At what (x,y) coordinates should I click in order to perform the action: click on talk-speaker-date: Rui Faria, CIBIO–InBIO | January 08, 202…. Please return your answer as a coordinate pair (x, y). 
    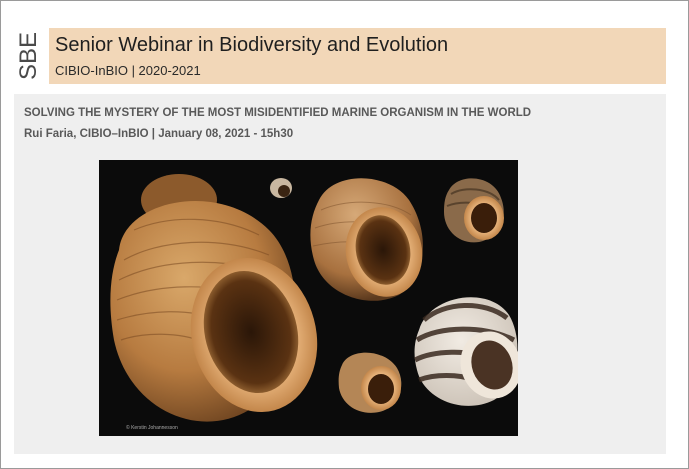
    Looking at the image, I should click on (159, 134).